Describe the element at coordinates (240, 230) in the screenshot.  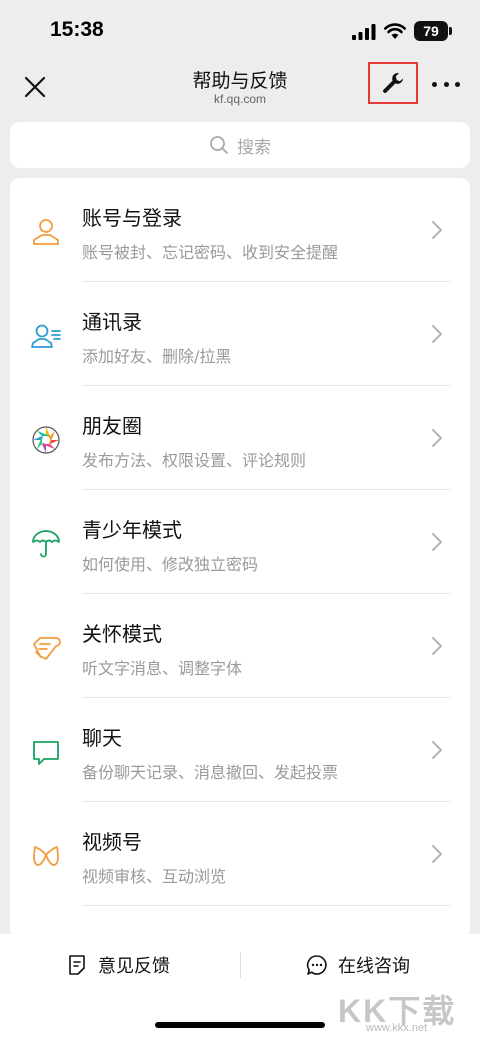
I see `list-item-account-login: 账号与登录 账号被封、忘记密码、收到安全提醒` at that location.